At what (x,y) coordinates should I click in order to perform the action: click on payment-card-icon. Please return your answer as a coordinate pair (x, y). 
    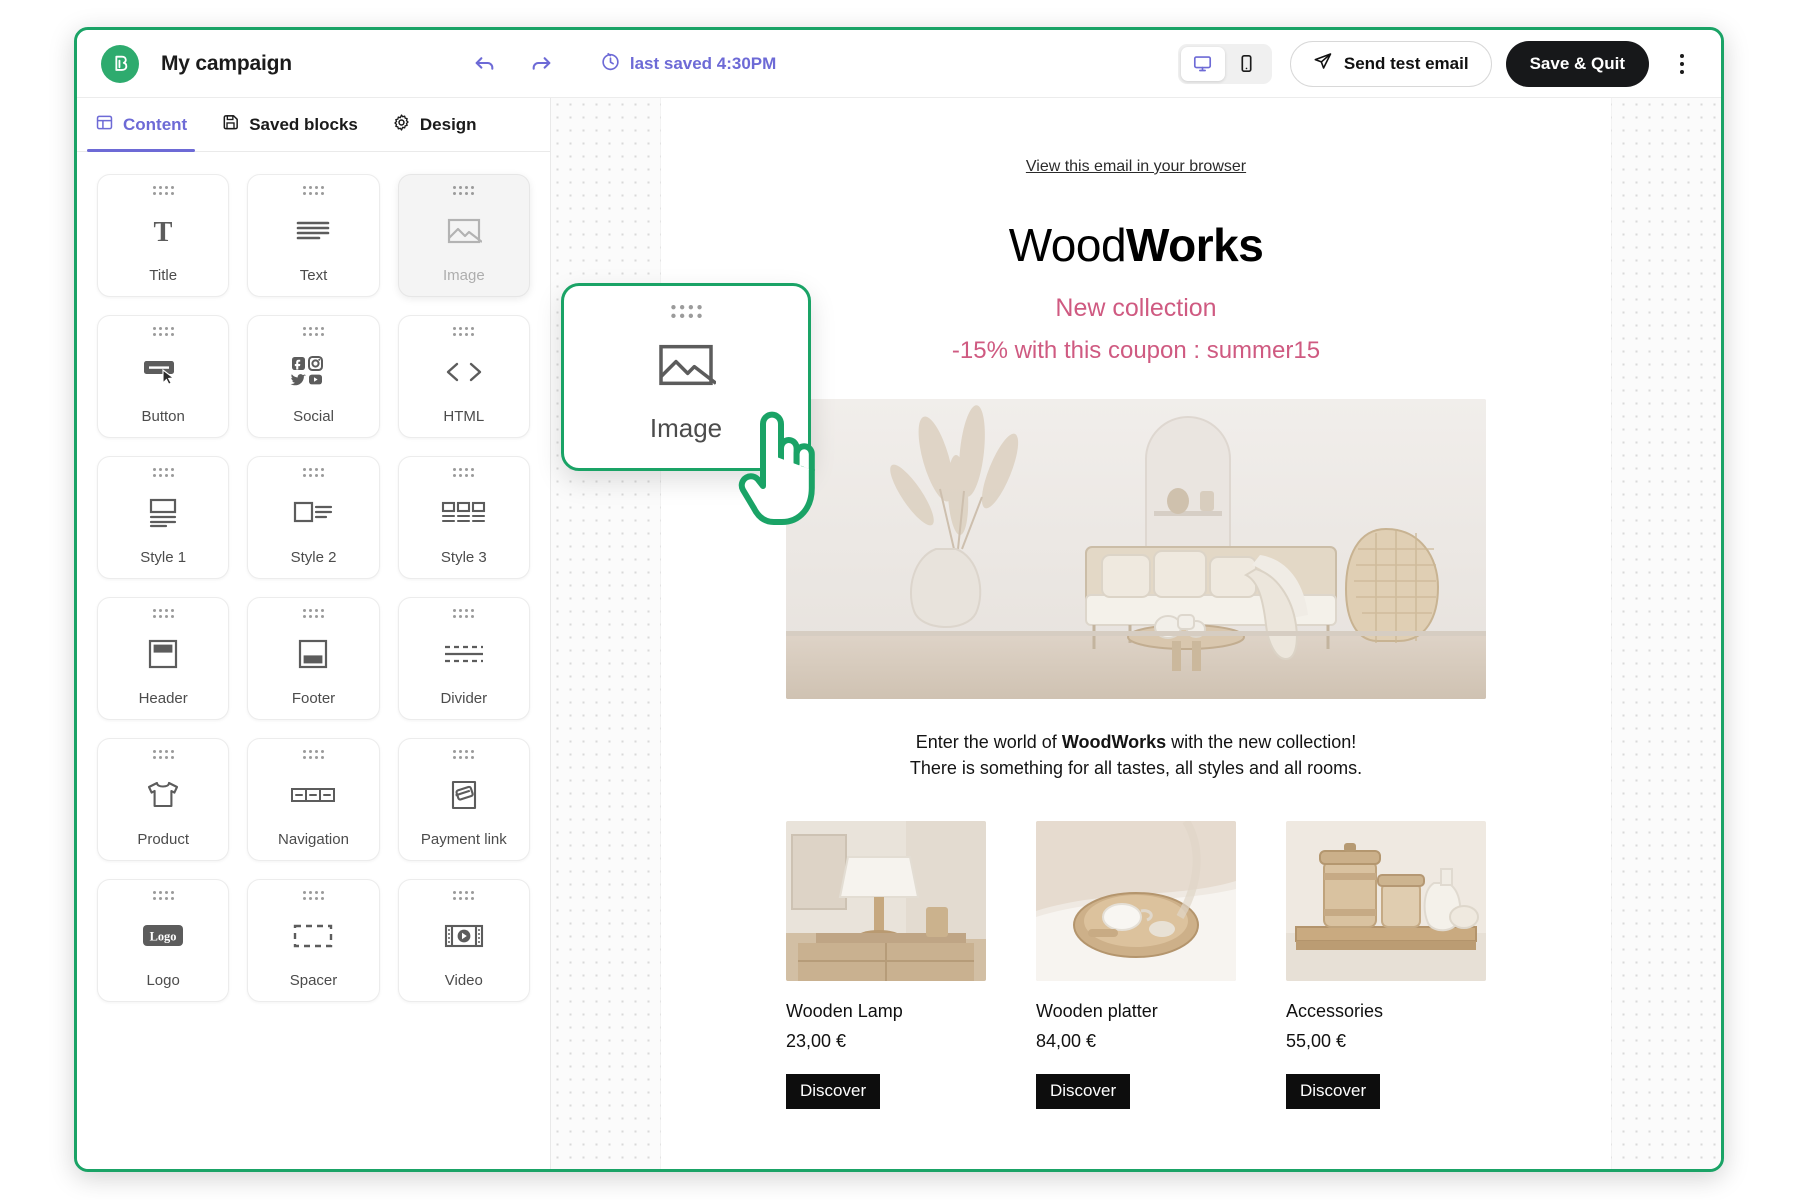
    Looking at the image, I should click on (464, 795).